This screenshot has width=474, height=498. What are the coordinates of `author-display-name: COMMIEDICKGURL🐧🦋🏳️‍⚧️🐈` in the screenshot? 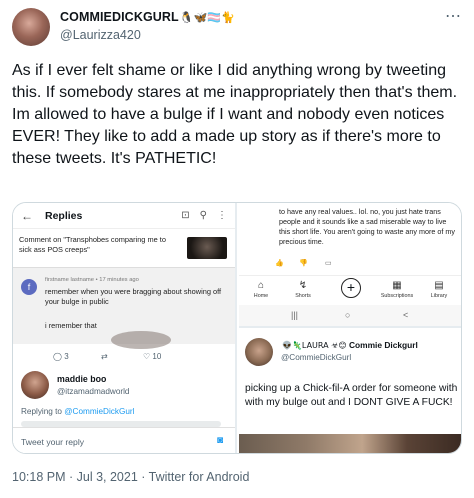 It's located at (147, 17).